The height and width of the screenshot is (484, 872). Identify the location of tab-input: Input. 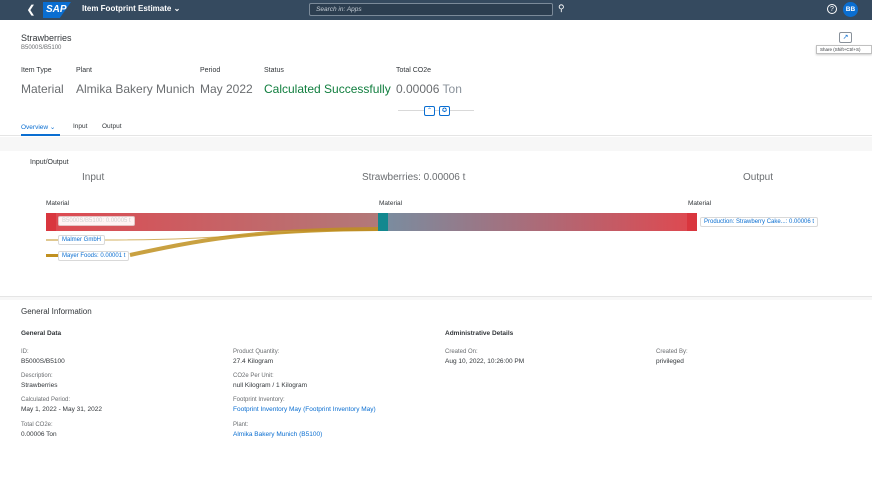
(80, 126).